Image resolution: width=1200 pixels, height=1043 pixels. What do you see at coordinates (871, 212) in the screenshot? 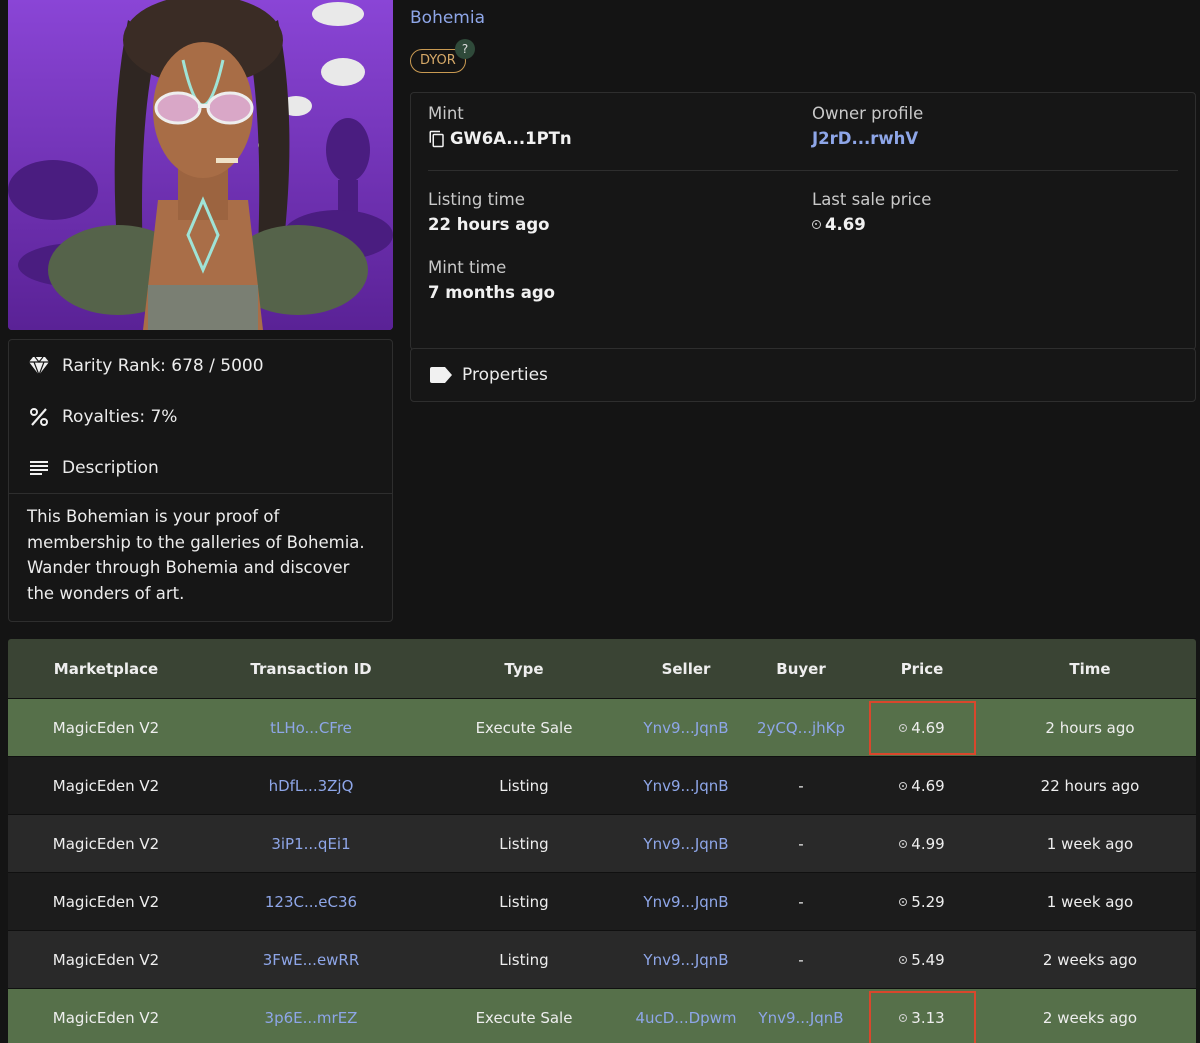
I see `last-sale-detail: Last sale price 4.69` at bounding box center [871, 212].